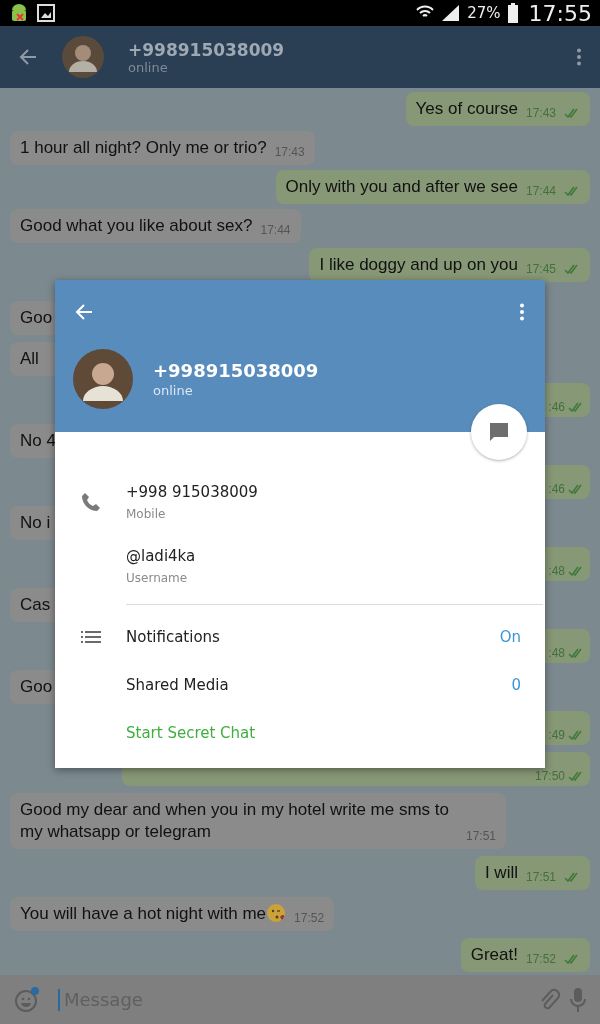  I want to click on message-time: 17:45, so click(540, 269).